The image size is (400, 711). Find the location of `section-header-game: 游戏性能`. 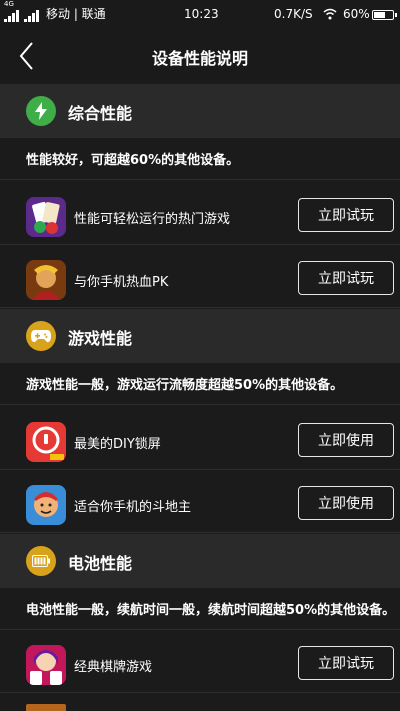

section-header-game: 游戏性能 is located at coordinates (200, 336).